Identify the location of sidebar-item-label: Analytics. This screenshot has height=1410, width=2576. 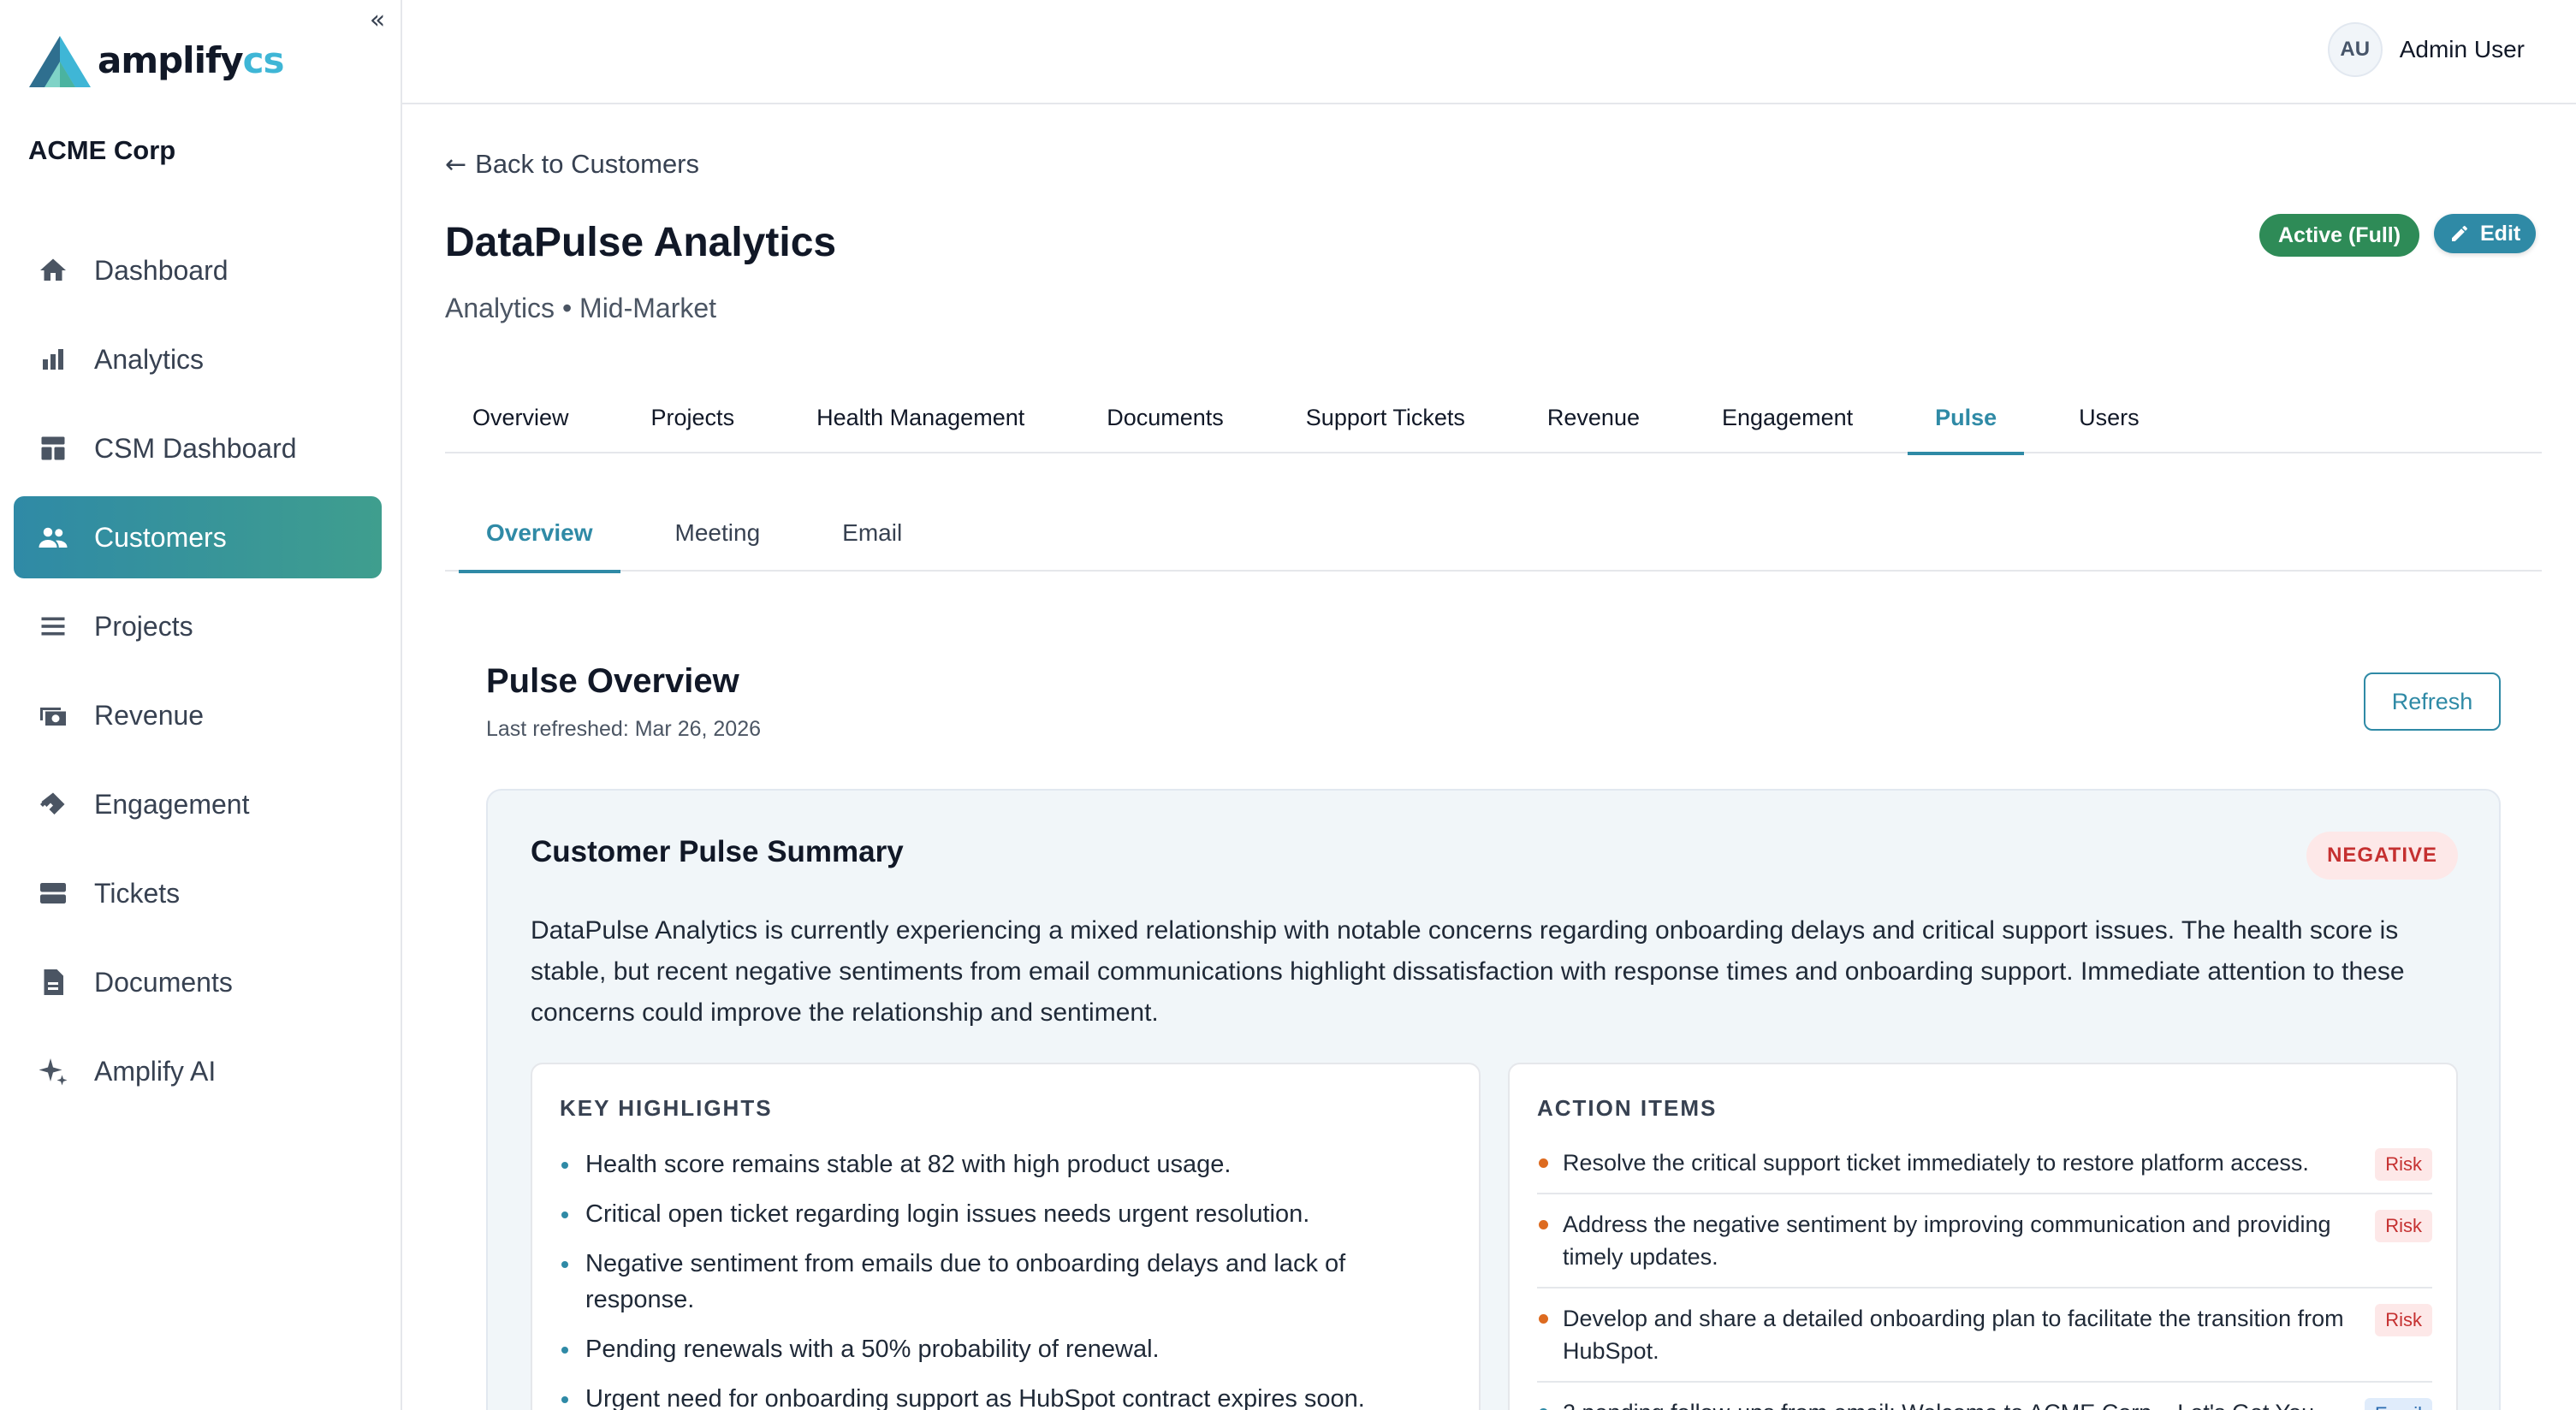
(149, 359).